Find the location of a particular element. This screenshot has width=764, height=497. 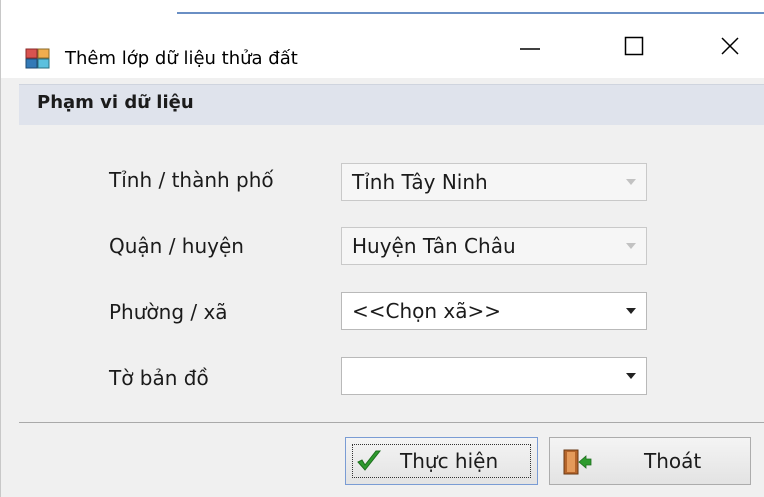

close-icon is located at coordinates (730, 46).